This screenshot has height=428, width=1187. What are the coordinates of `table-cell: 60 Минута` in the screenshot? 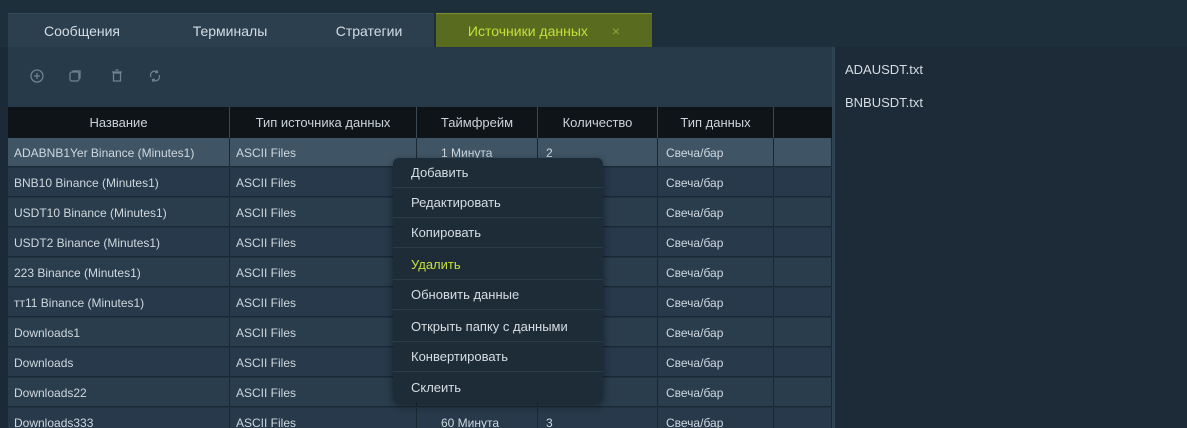 It's located at (477, 418).